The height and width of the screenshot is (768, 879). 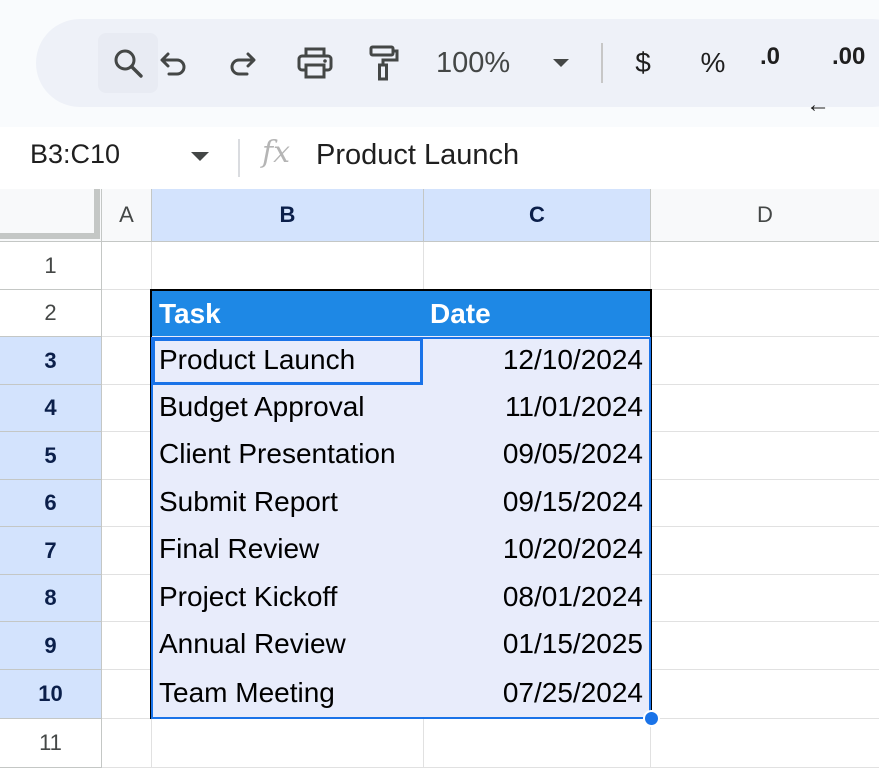 What do you see at coordinates (287, 502) in the screenshot?
I see `cell-b6: Submit Report` at bounding box center [287, 502].